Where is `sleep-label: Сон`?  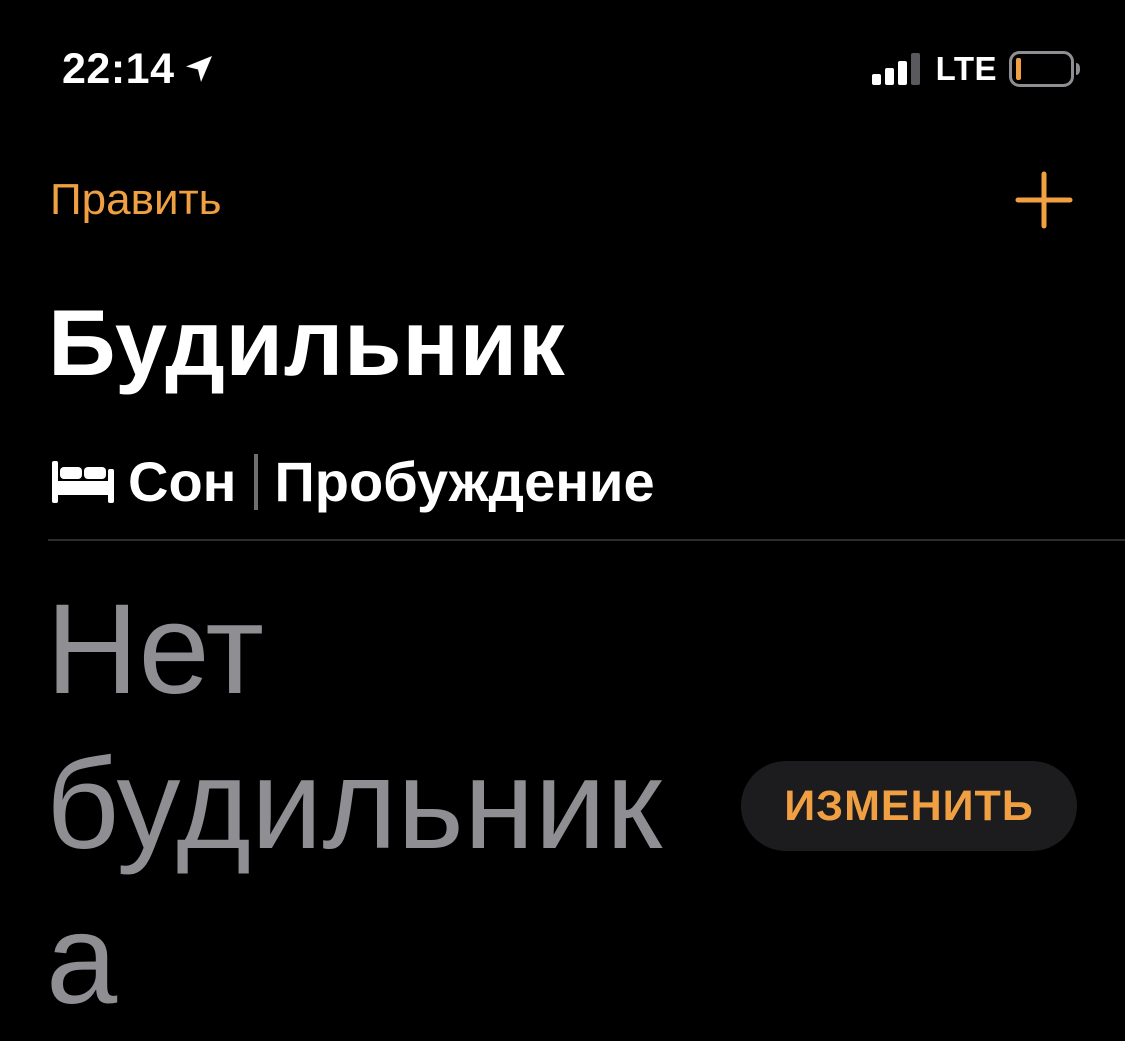
sleep-label: Сон is located at coordinates (182, 481).